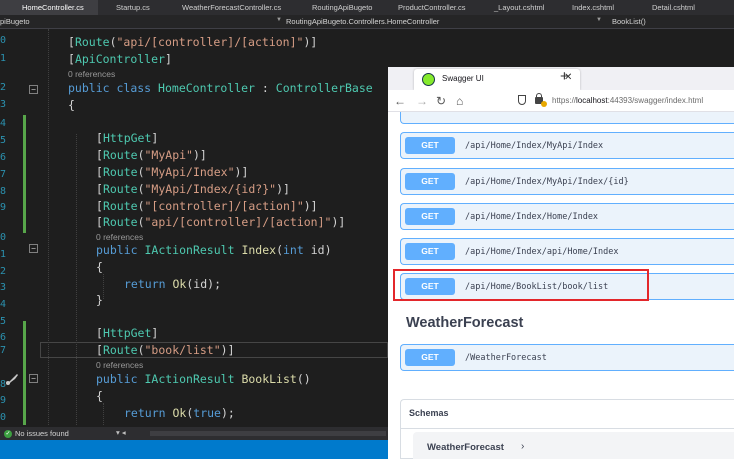  What do you see at coordinates (117, 379) in the screenshot?
I see `code-token: public` at bounding box center [117, 379].